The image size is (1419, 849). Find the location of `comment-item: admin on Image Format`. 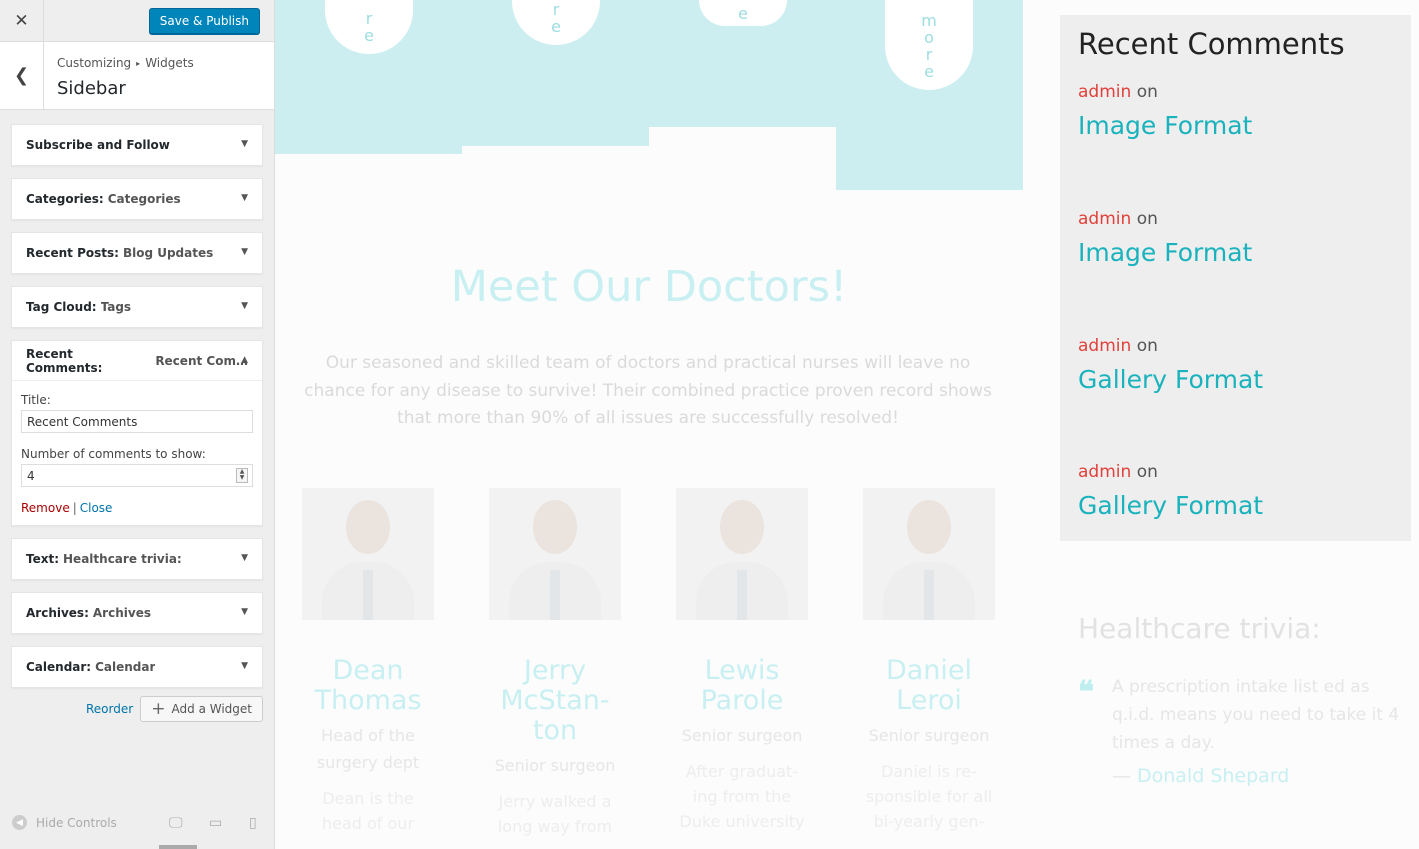

comment-item: admin on Image Format is located at coordinates (1165, 111).